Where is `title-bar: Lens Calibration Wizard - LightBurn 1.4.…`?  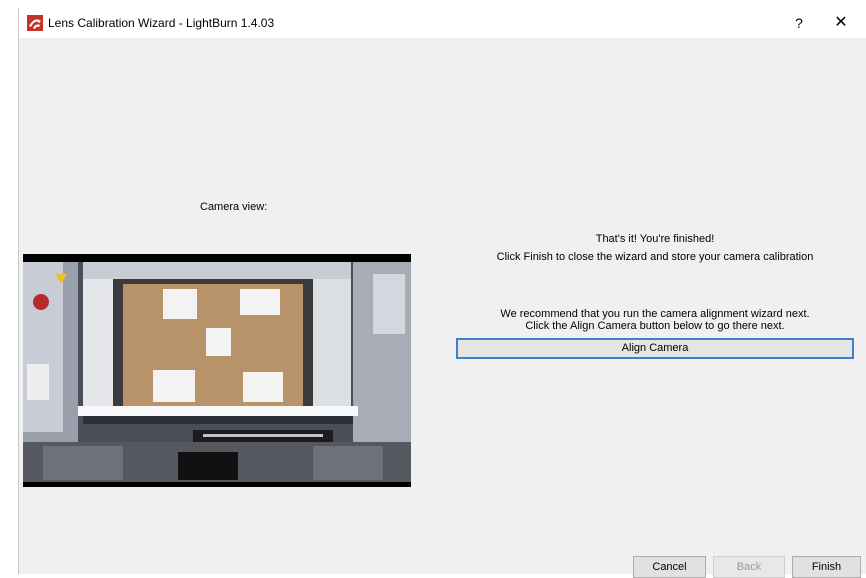 title-bar: Lens Calibration Wizard - LightBurn 1.4.… is located at coordinates (442, 23).